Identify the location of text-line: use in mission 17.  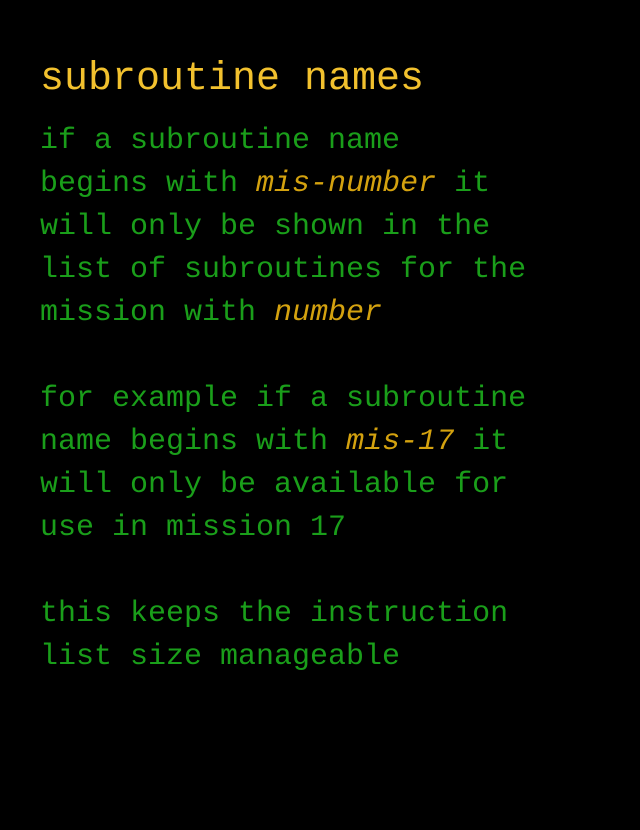
(335, 528).